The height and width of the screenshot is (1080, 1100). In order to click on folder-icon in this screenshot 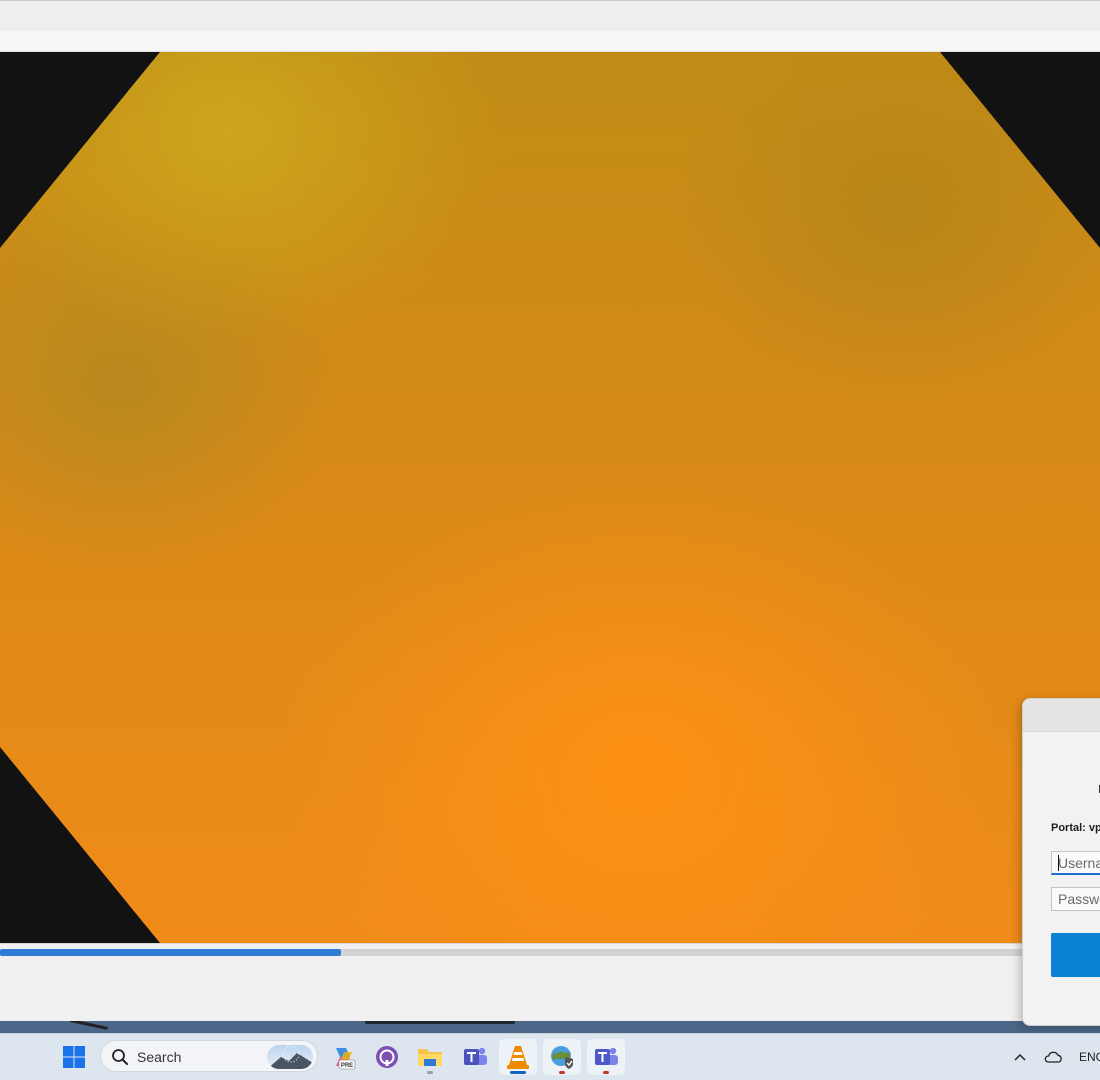, I will do `click(430, 1057)`.